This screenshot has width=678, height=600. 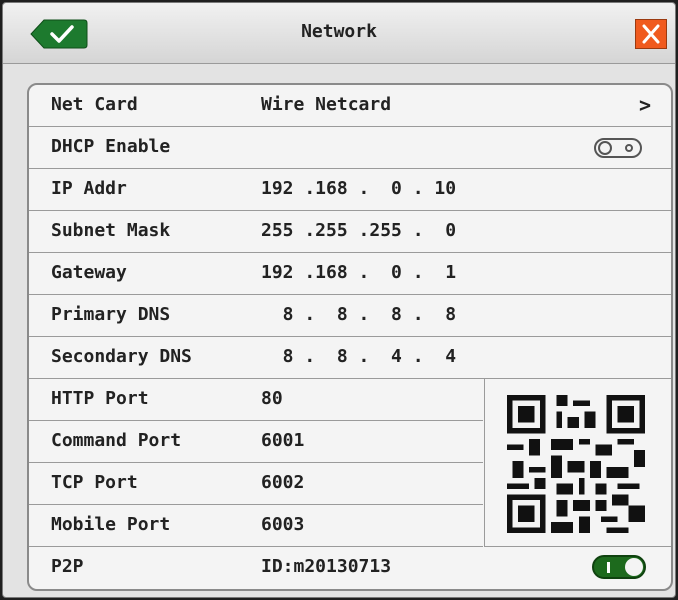 I want to click on ip-addr-label: IP Addr, so click(x=89, y=188).